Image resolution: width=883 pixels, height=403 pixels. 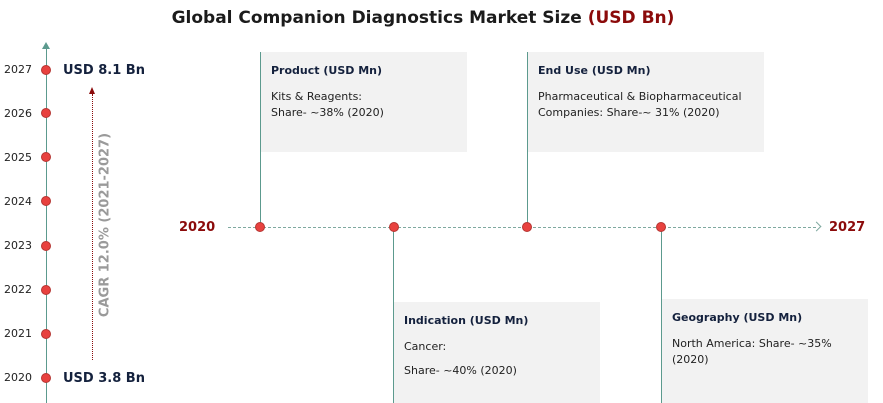 What do you see at coordinates (18, 333) in the screenshot?
I see `year-label-2021: 2021` at bounding box center [18, 333].